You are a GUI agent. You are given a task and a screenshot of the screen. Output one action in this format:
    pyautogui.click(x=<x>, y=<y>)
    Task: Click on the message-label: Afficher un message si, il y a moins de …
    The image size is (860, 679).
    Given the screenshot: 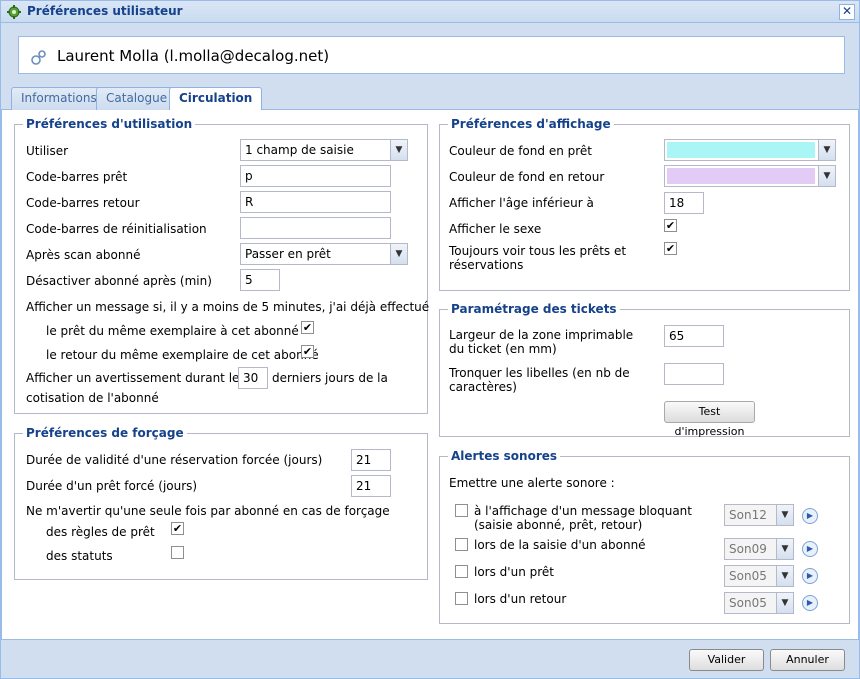 What is the action you would take?
    pyautogui.click(x=228, y=307)
    